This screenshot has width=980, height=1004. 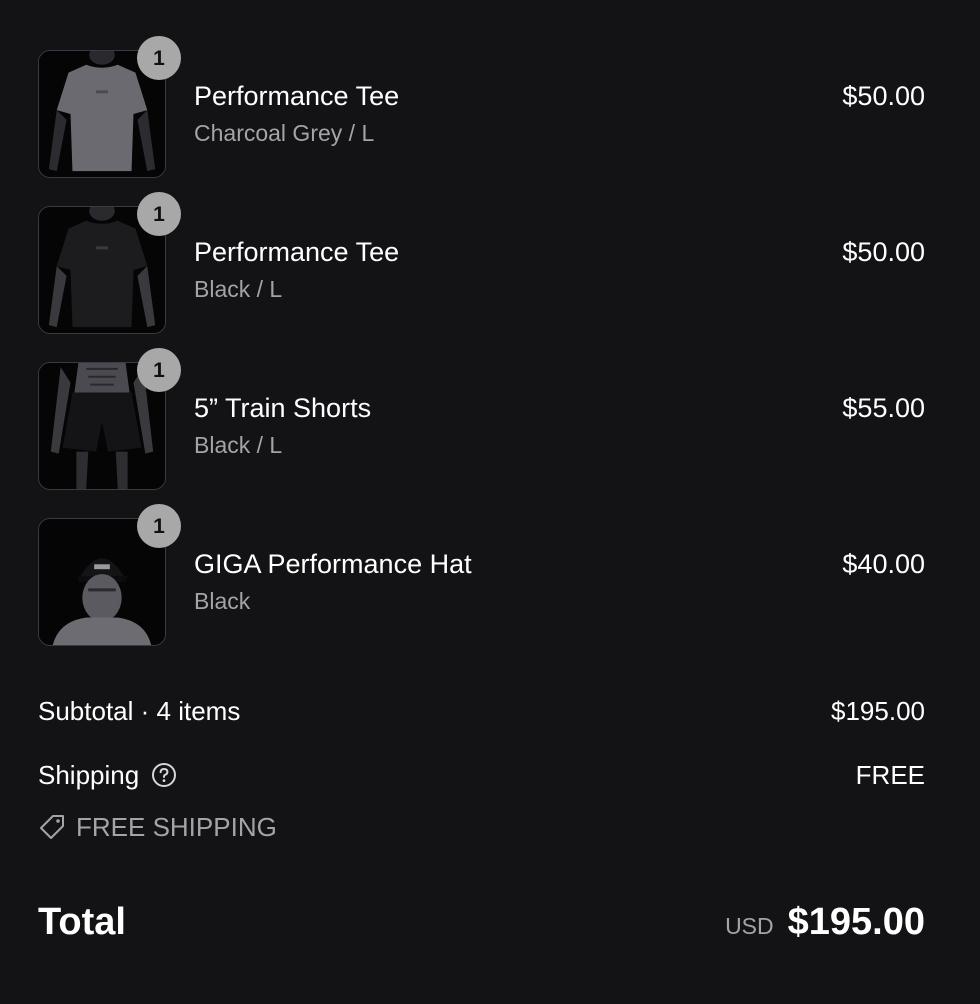 I want to click on item-info: 5” Train Shorts Black / L, so click(x=282, y=425).